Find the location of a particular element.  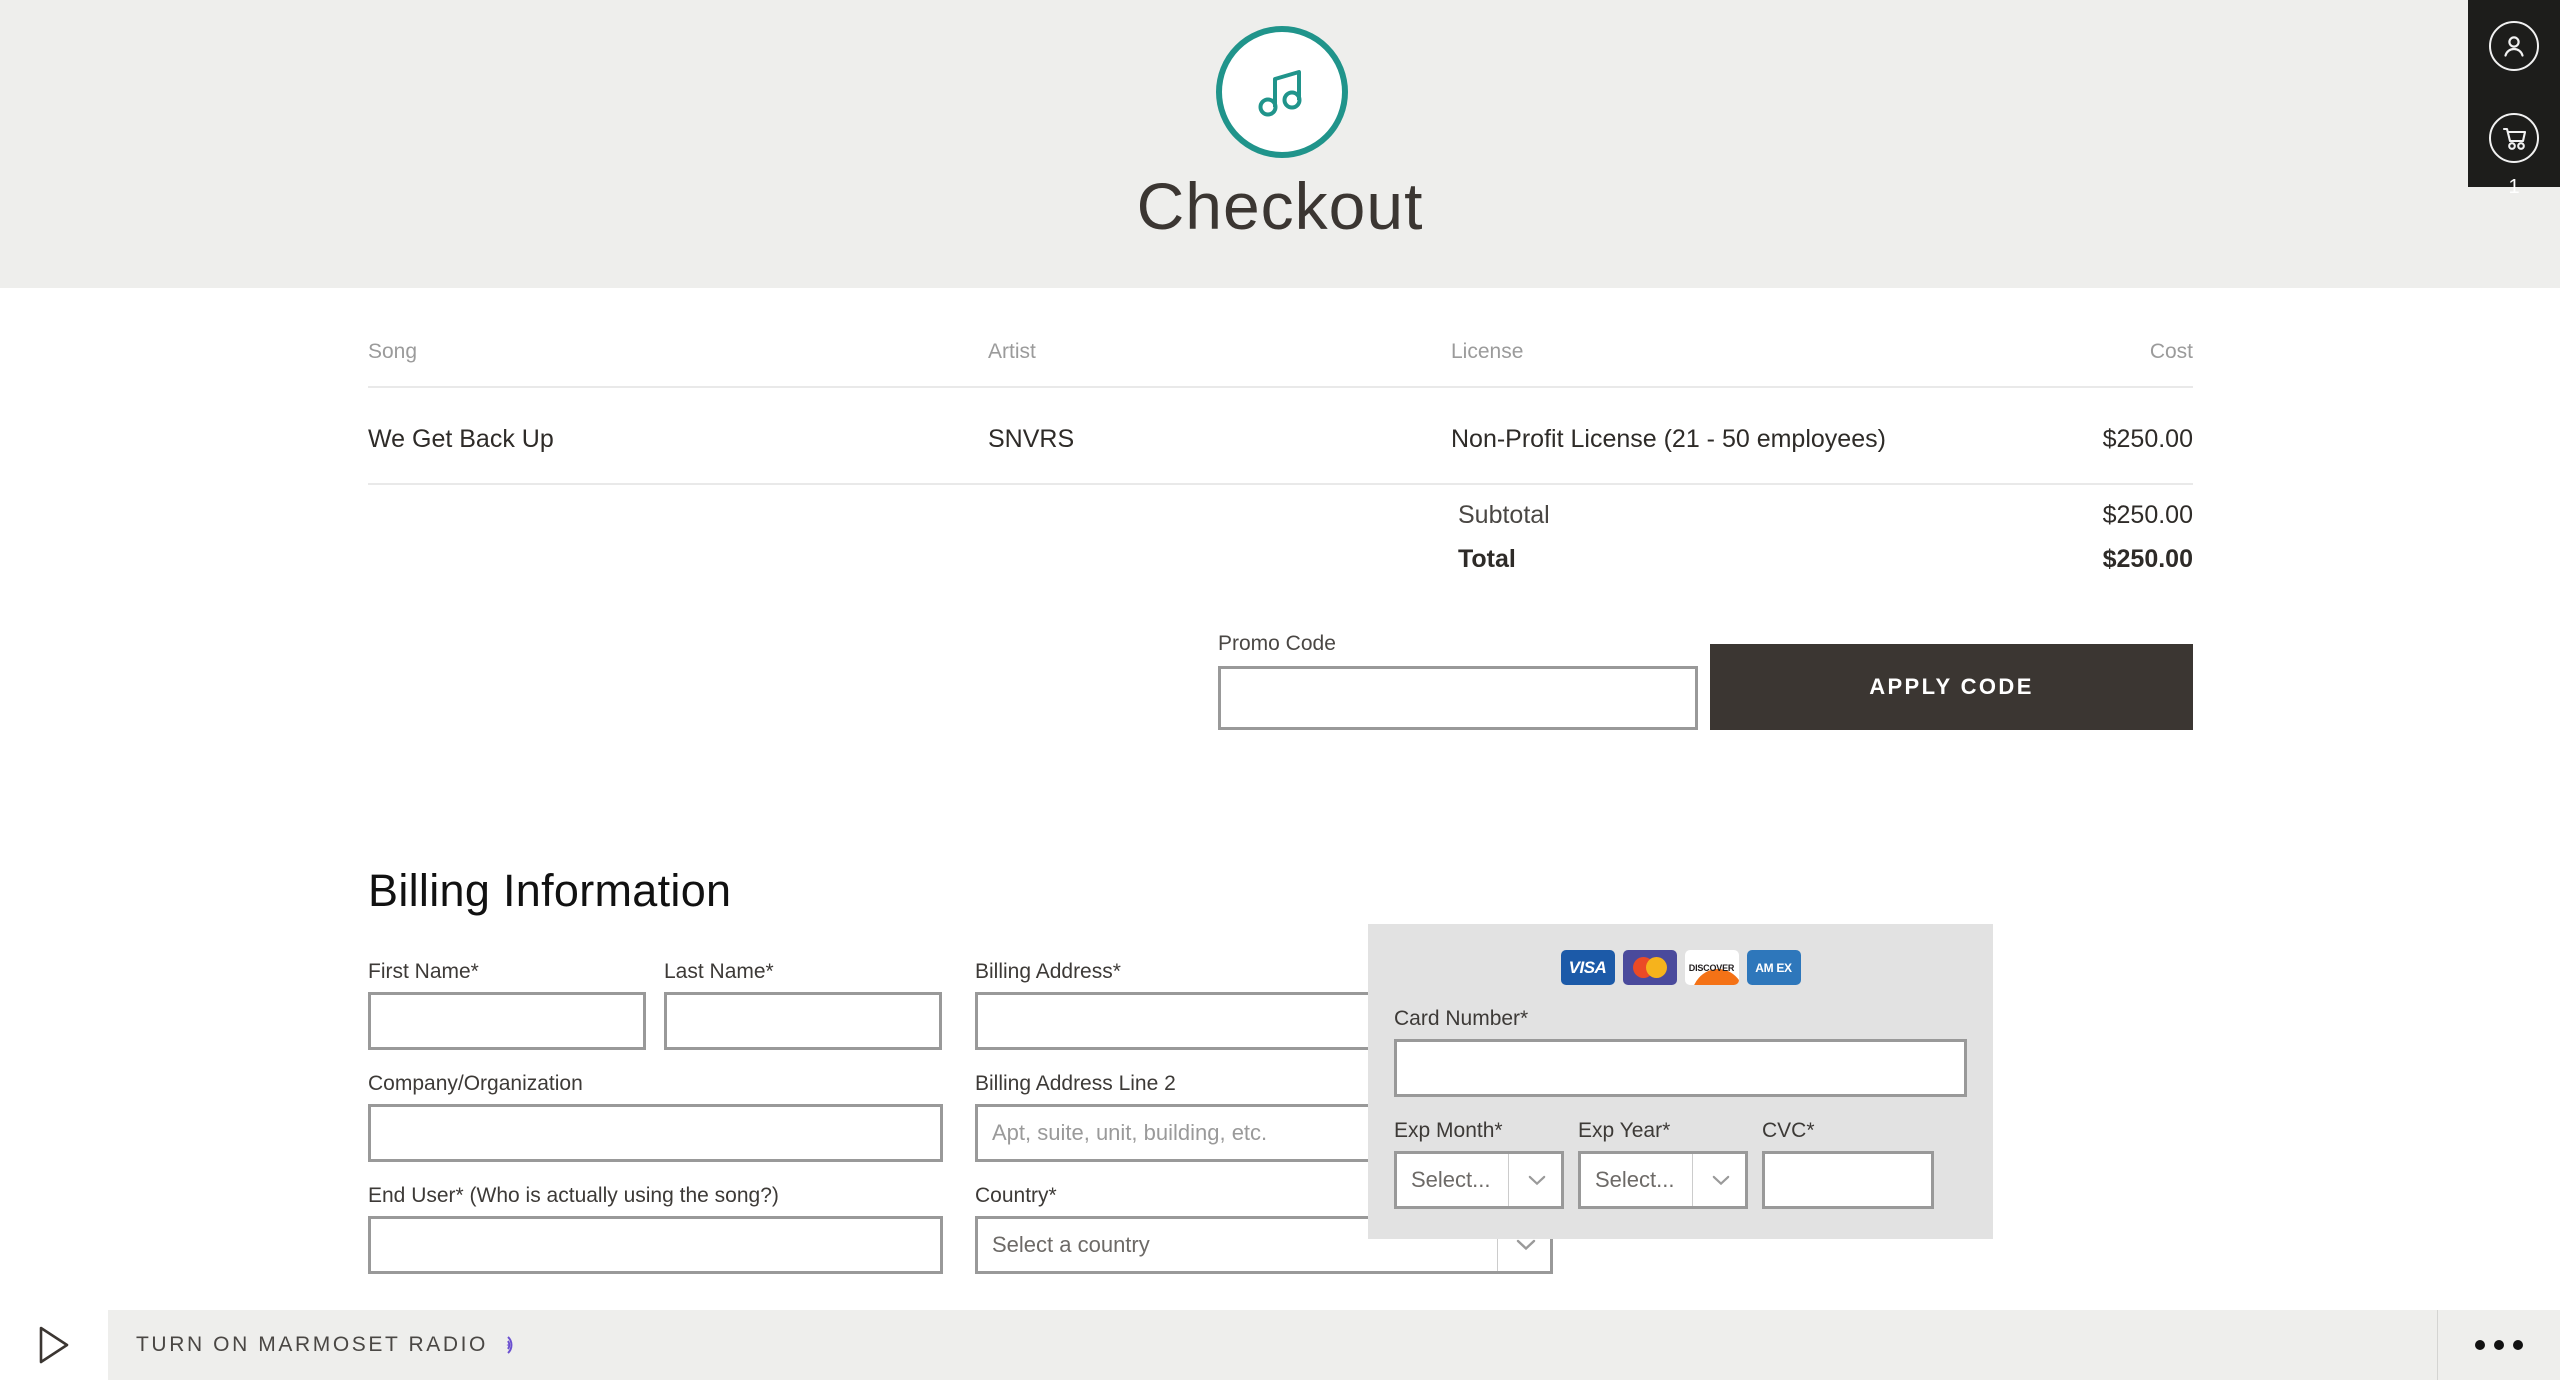

more-options-icon is located at coordinates (2480, 1345).